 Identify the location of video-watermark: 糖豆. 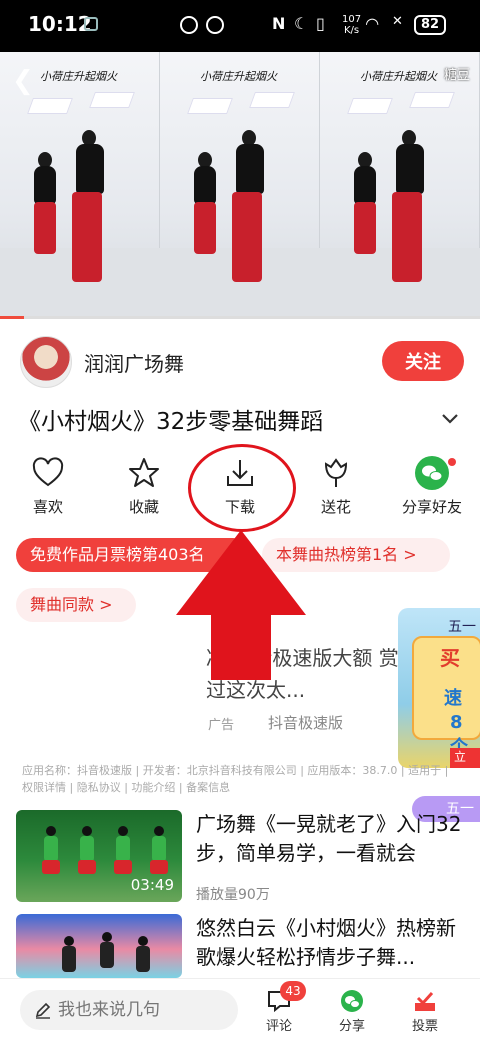
(456, 75).